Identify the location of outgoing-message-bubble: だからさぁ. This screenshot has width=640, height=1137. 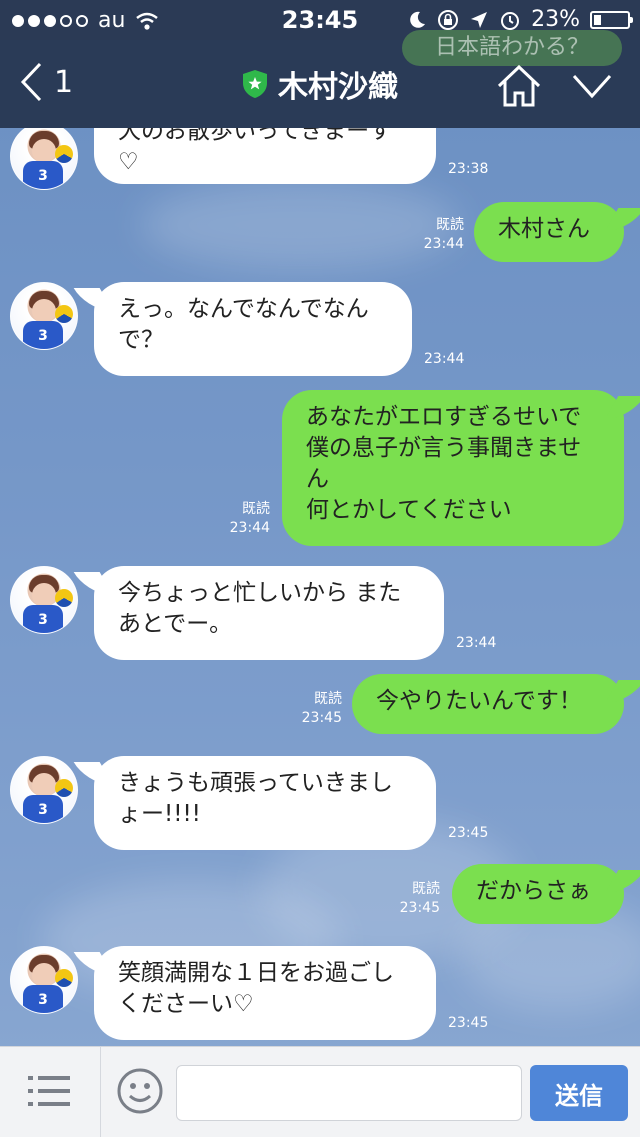
(538, 894).